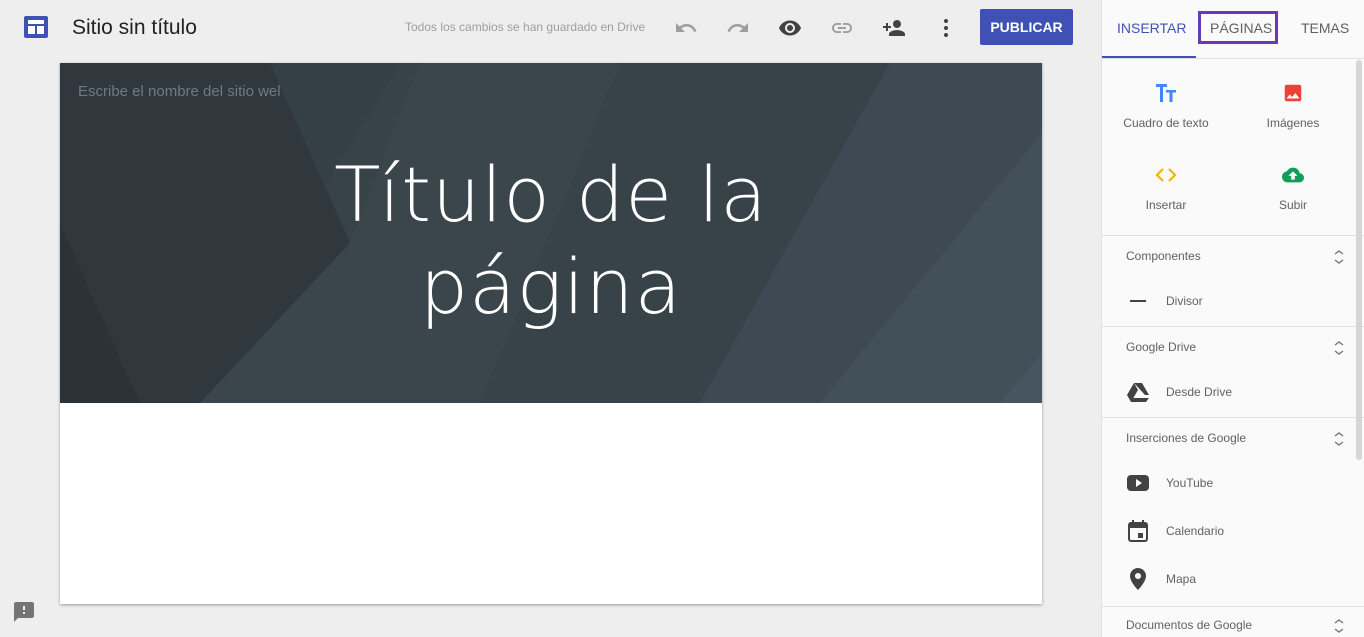 This screenshot has width=1364, height=637. I want to click on insert-text-box-label: Cuadro de texto, so click(1166, 123).